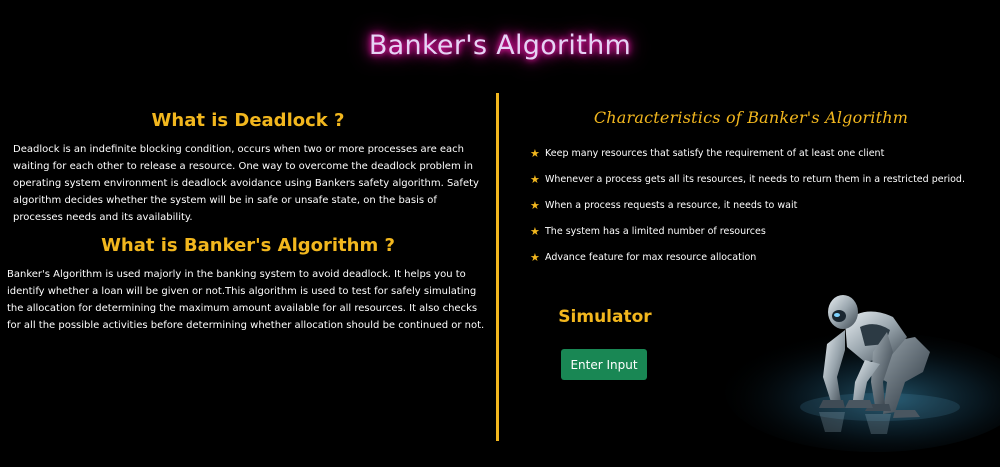 The height and width of the screenshot is (467, 1000). What do you see at coordinates (604, 364) in the screenshot?
I see `enter-input-button: Enter Input` at bounding box center [604, 364].